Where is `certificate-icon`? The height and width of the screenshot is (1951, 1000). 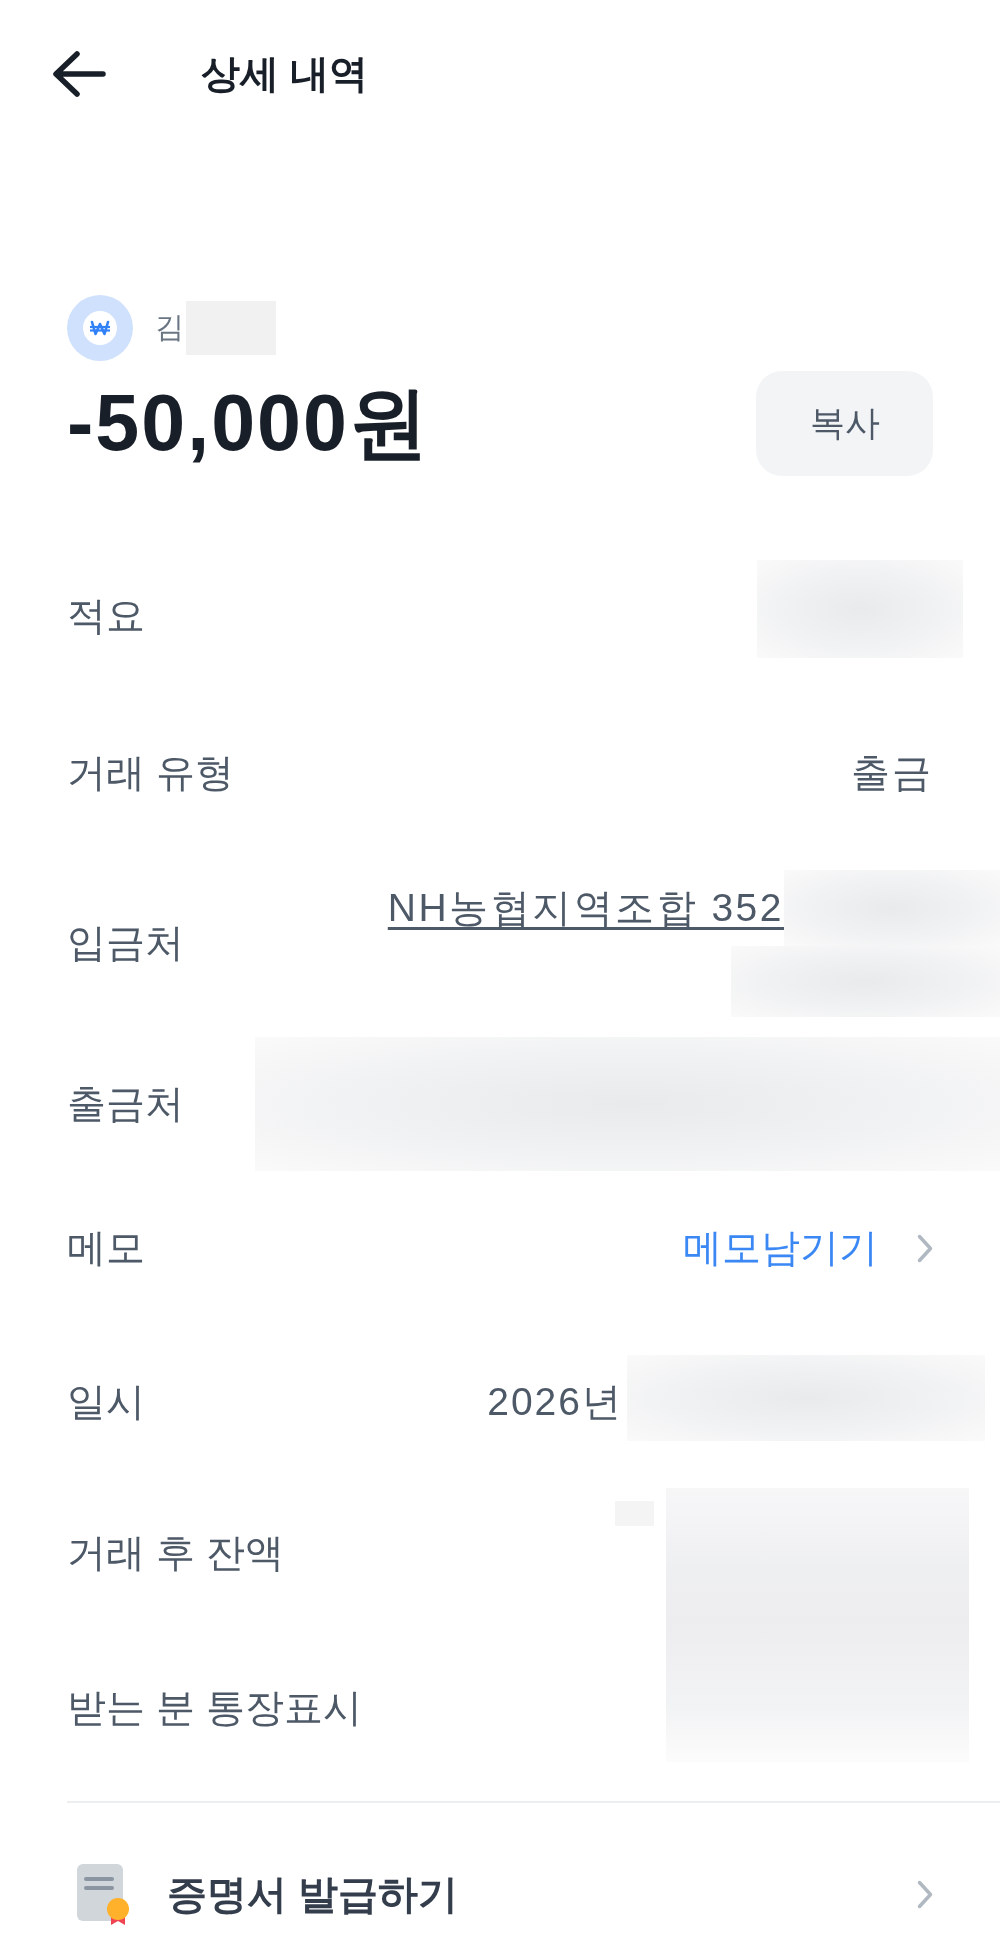 certificate-icon is located at coordinates (104, 1894).